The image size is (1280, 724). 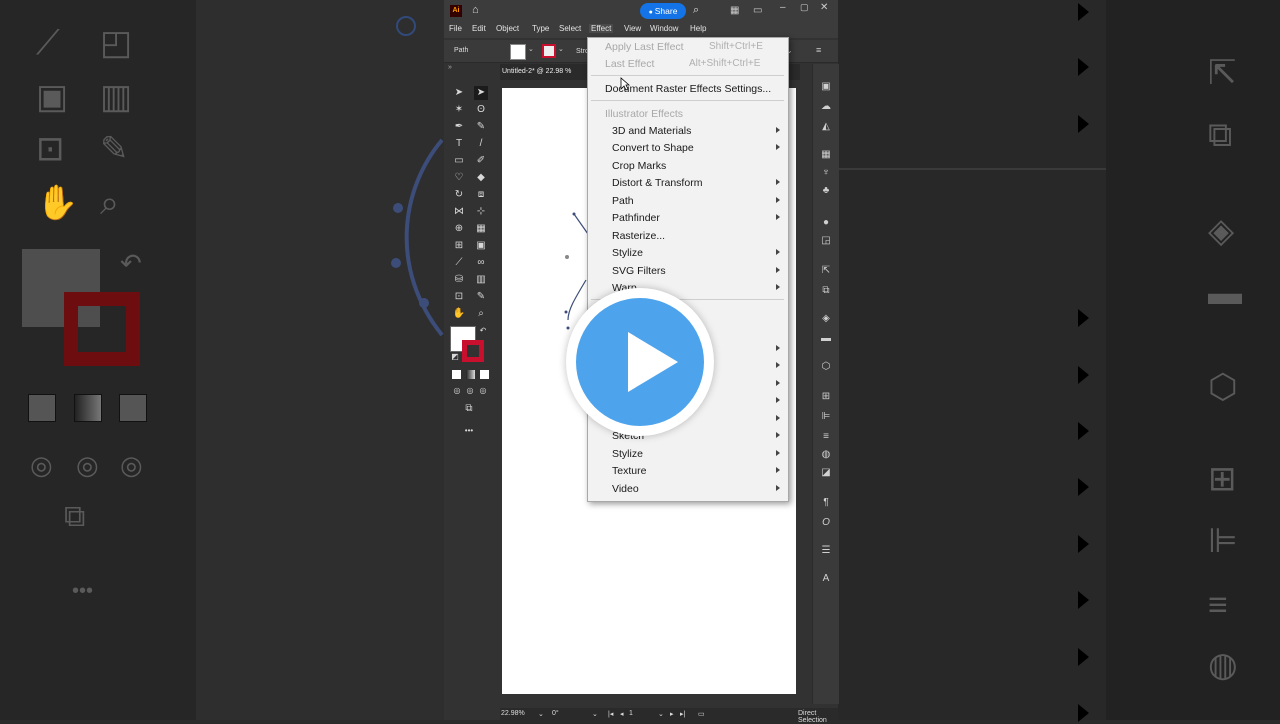 I want to click on menu-item-3d-and-materials: 3D and Materials, so click(x=651, y=131).